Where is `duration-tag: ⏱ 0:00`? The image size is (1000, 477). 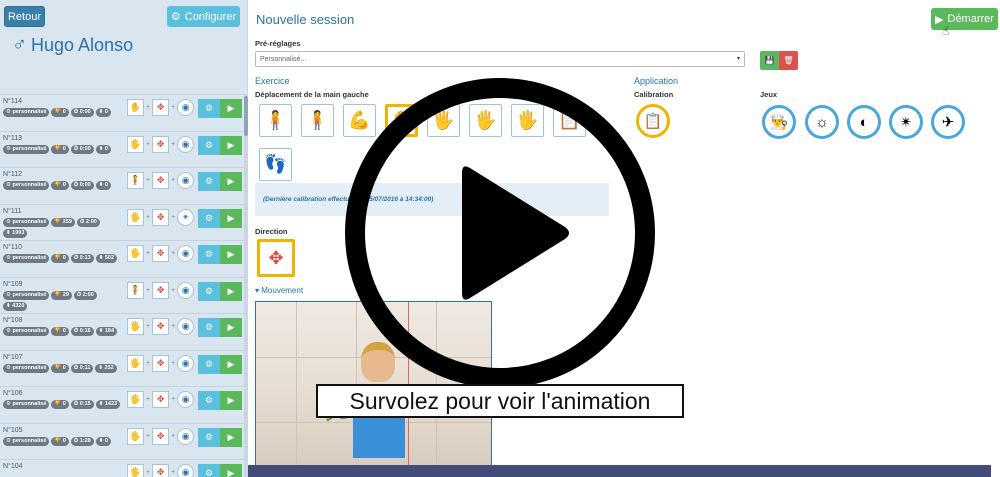 duration-tag: ⏱ 0:00 is located at coordinates (82, 149).